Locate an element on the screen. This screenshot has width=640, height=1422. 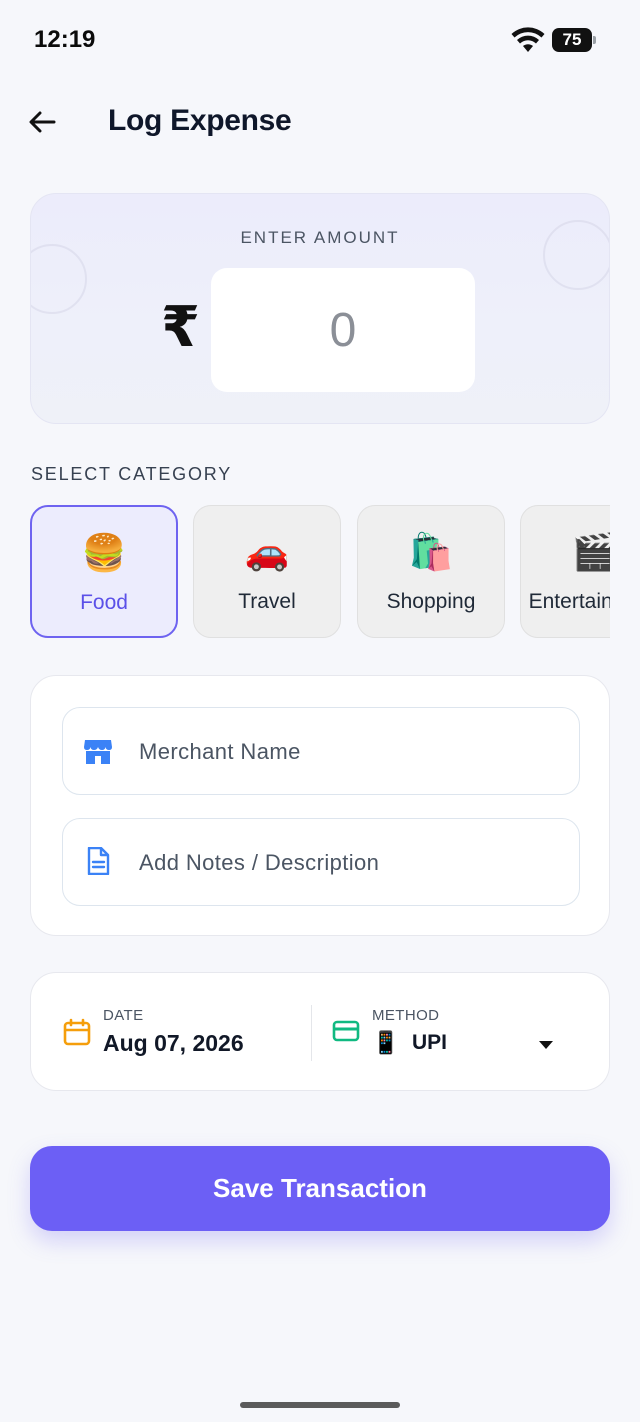
category-entertainment: 🎬 Entertainment is located at coordinates (565, 571).